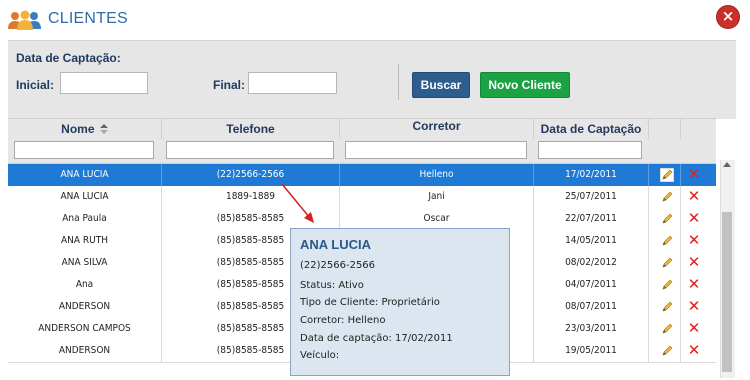 The width and height of the screenshot is (750, 380). I want to click on tooltip-client-type: Tipo de Cliente: Proprietário, so click(370, 302).